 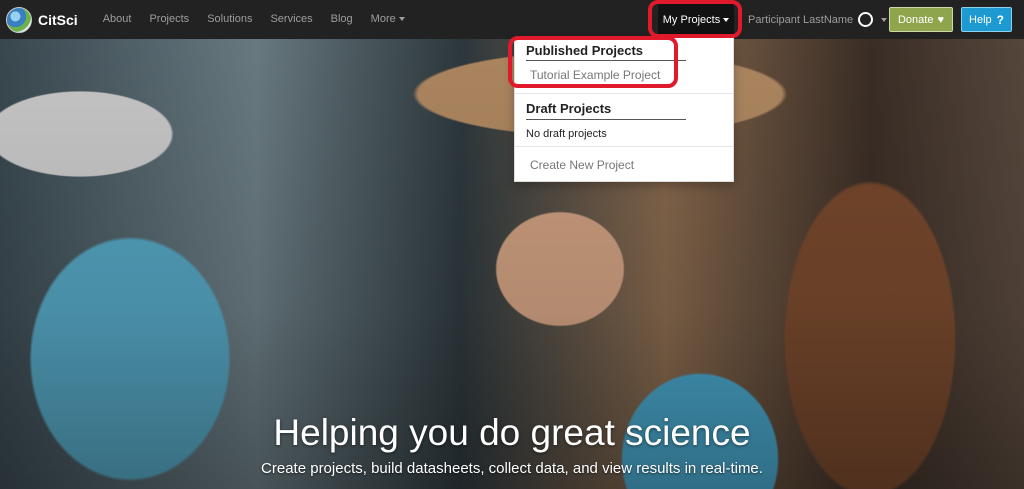 I want to click on published-project-item: Tutorial Example Project, so click(x=595, y=75).